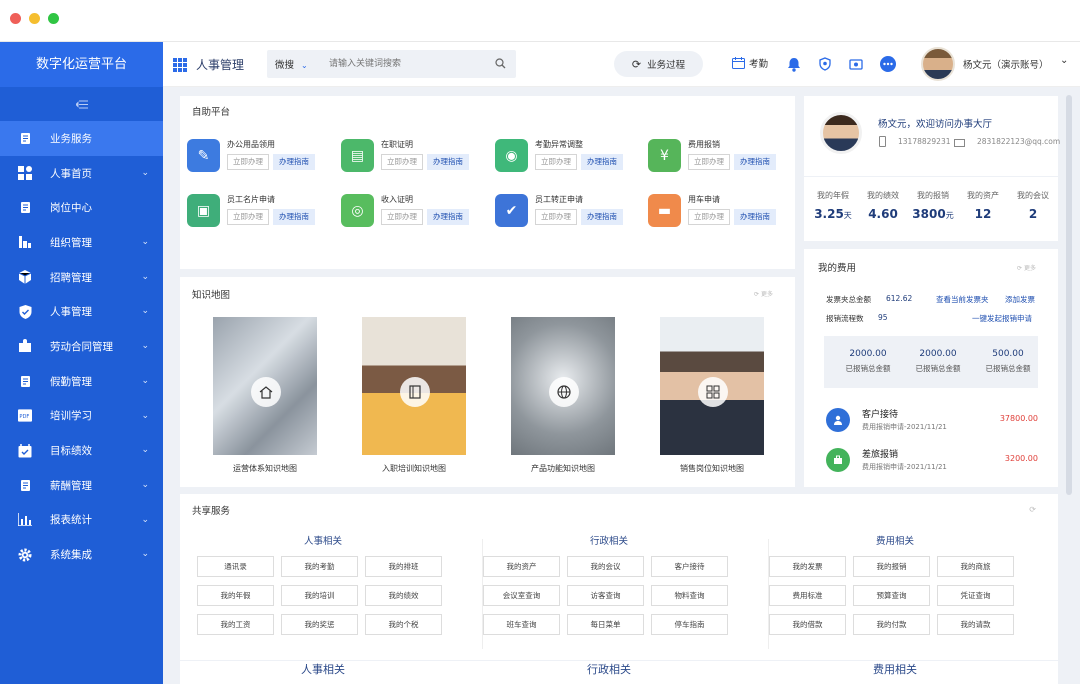 This screenshot has width=1080, height=684. Describe the element at coordinates (319, 595) in the screenshot. I see `shared-service-button: 我的培训` at that location.